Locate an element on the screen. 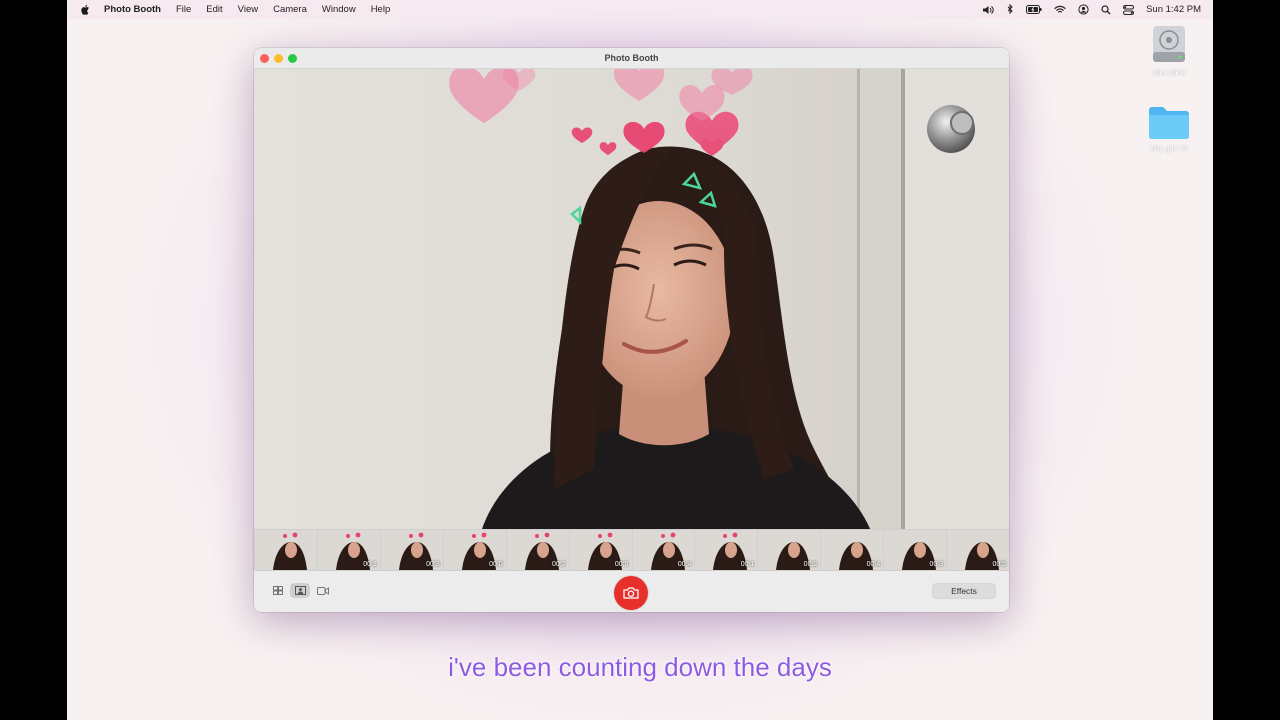 The height and width of the screenshot is (720, 1280). menu-app-name: Photo Booth is located at coordinates (132, 9).